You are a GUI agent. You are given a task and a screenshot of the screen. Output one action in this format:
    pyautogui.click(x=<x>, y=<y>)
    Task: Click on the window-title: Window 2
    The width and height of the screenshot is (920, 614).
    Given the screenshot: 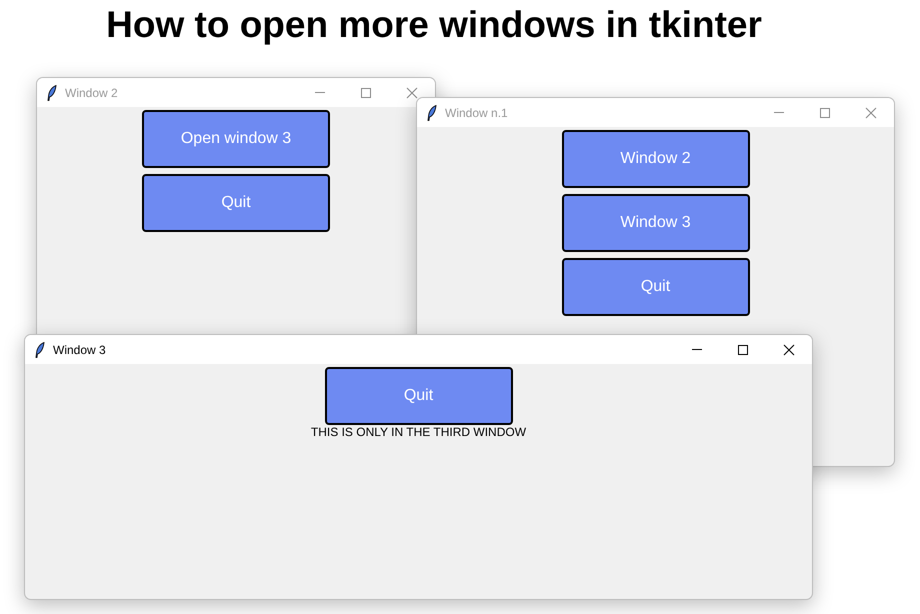 What is the action you would take?
    pyautogui.click(x=92, y=93)
    